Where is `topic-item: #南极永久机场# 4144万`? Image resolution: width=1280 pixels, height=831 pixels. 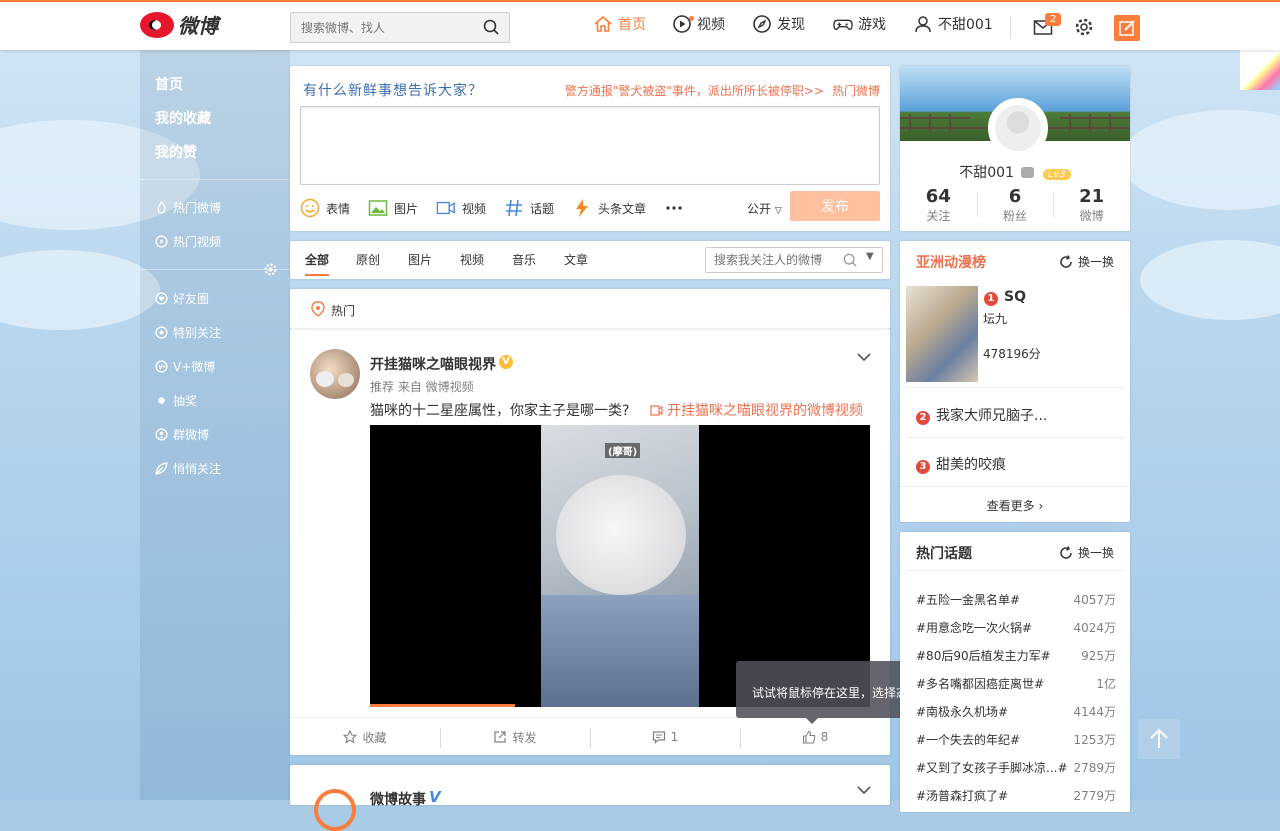 topic-item: #南极永久机场# 4144万 is located at coordinates (1016, 711).